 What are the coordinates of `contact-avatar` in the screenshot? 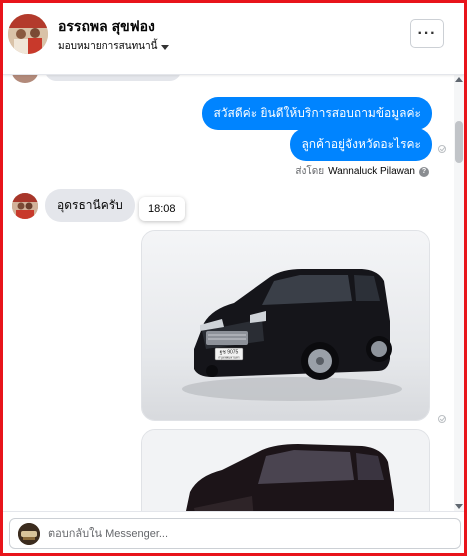 It's located at (28, 34).